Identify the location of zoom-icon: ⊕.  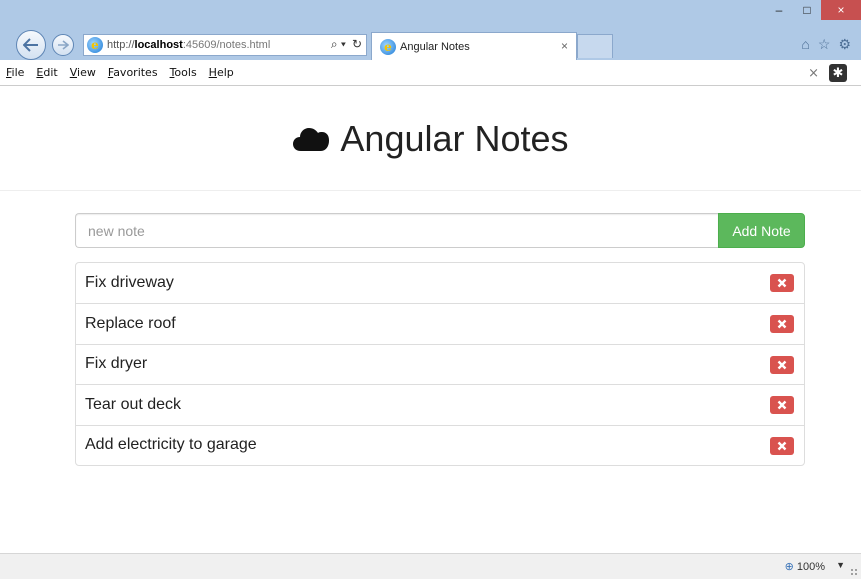
(789, 567).